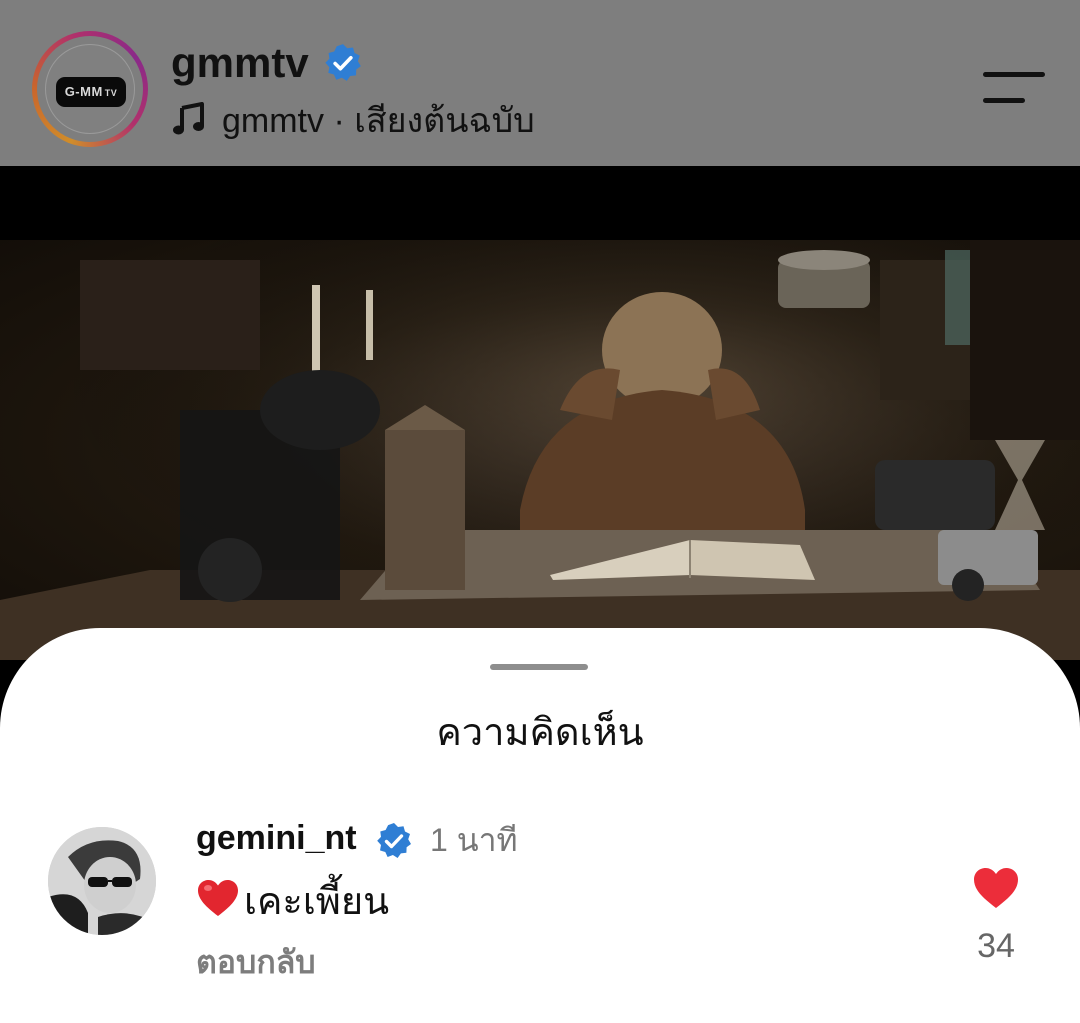 This screenshot has height=1023, width=1080. I want to click on comment-body: เคะเพี้ยน, so click(292, 902).